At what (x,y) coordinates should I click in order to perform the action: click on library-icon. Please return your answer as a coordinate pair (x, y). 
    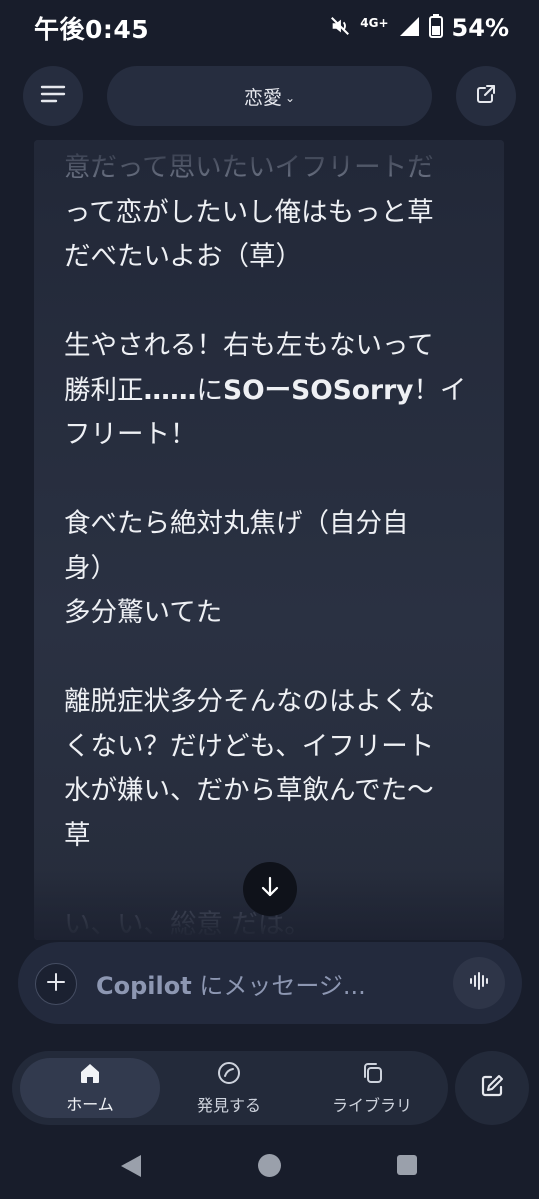
    Looking at the image, I should click on (372, 1075).